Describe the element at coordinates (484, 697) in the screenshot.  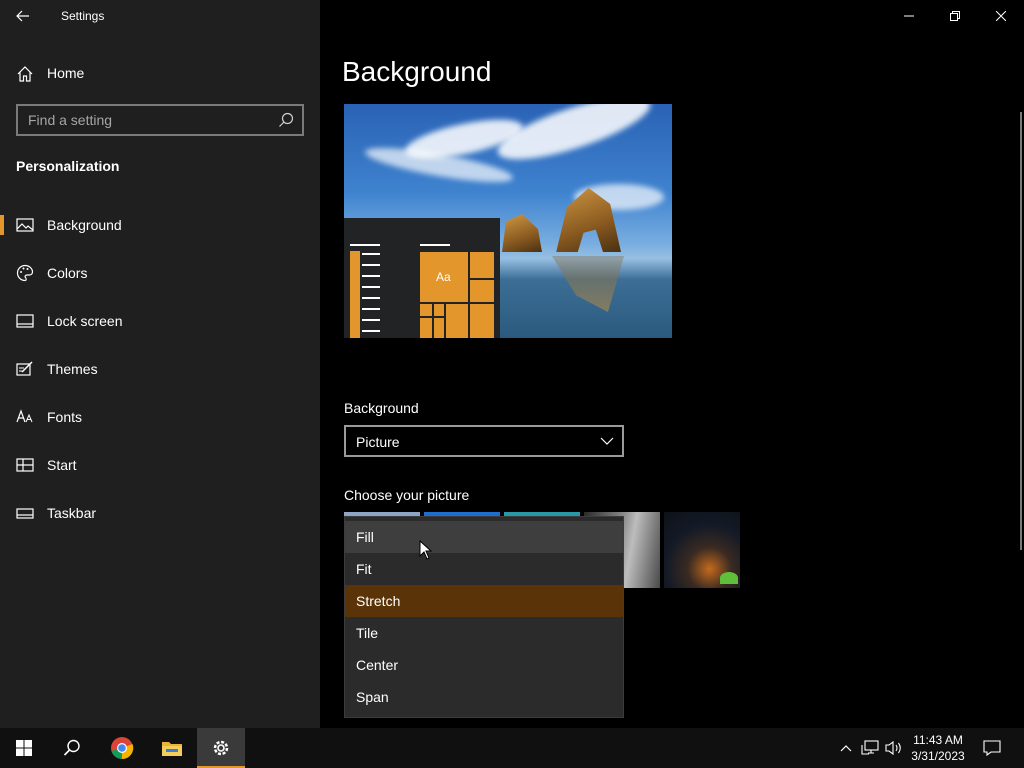
I see `fit-option-span: Span` at that location.